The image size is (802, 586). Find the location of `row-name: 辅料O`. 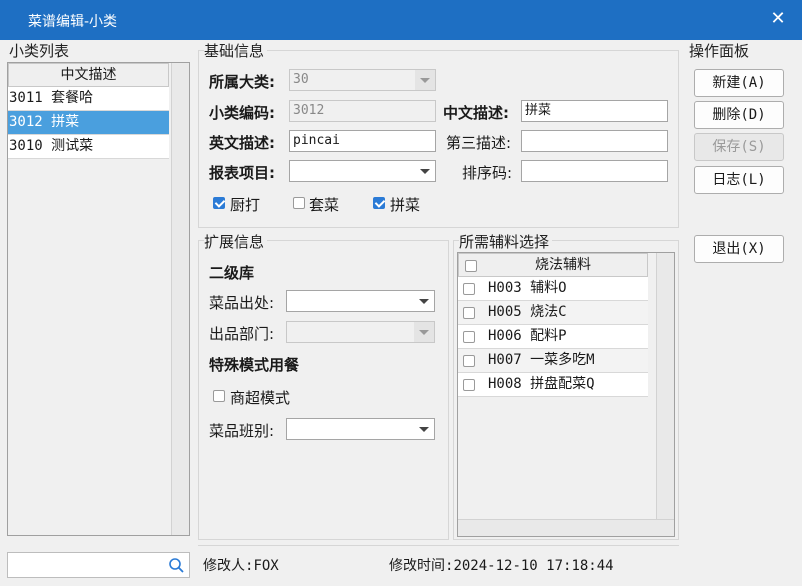

row-name: 辅料O is located at coordinates (548, 288).